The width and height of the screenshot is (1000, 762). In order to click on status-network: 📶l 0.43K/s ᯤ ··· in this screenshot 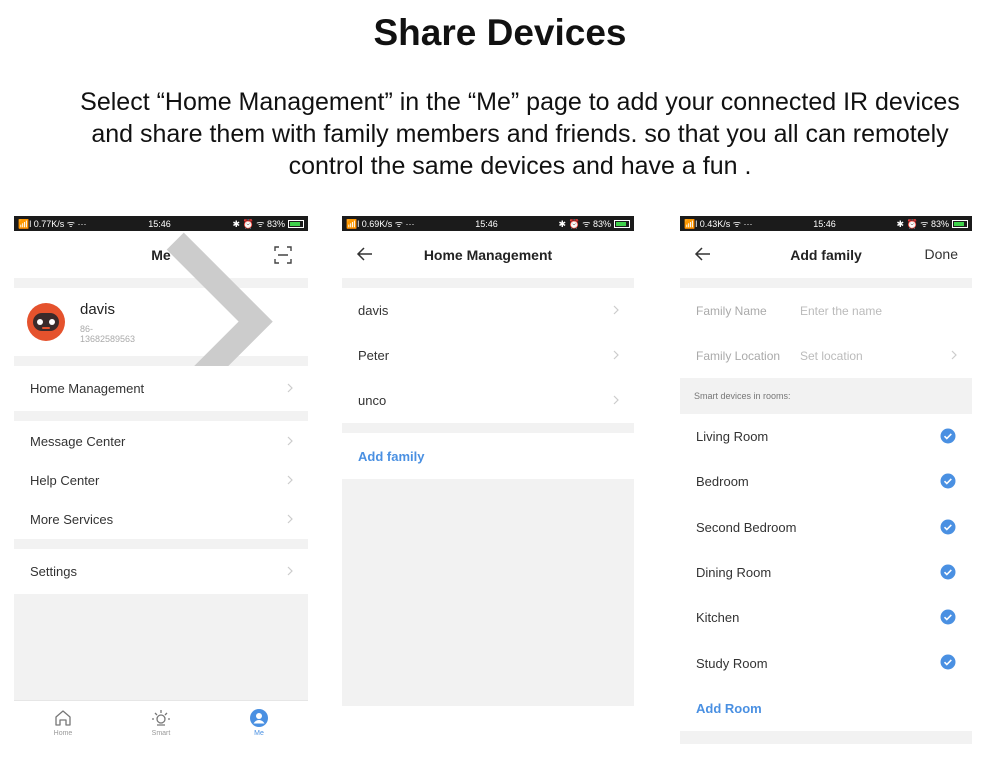, I will do `click(718, 224)`.